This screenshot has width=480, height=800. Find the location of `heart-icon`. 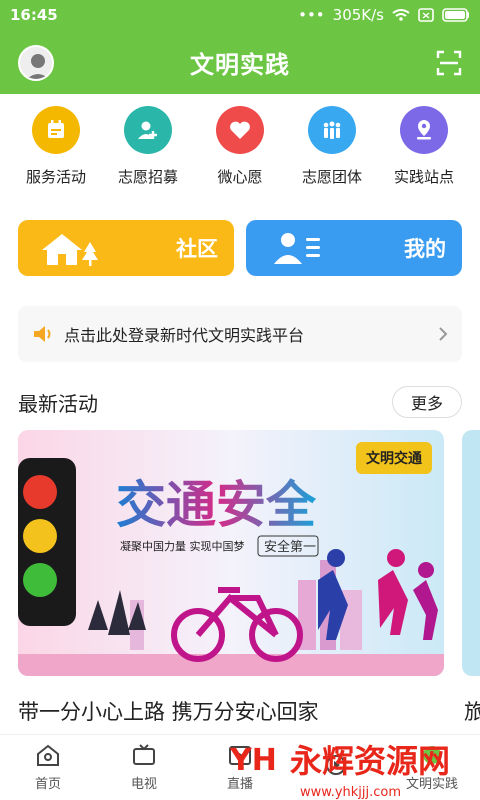

heart-icon is located at coordinates (240, 130).